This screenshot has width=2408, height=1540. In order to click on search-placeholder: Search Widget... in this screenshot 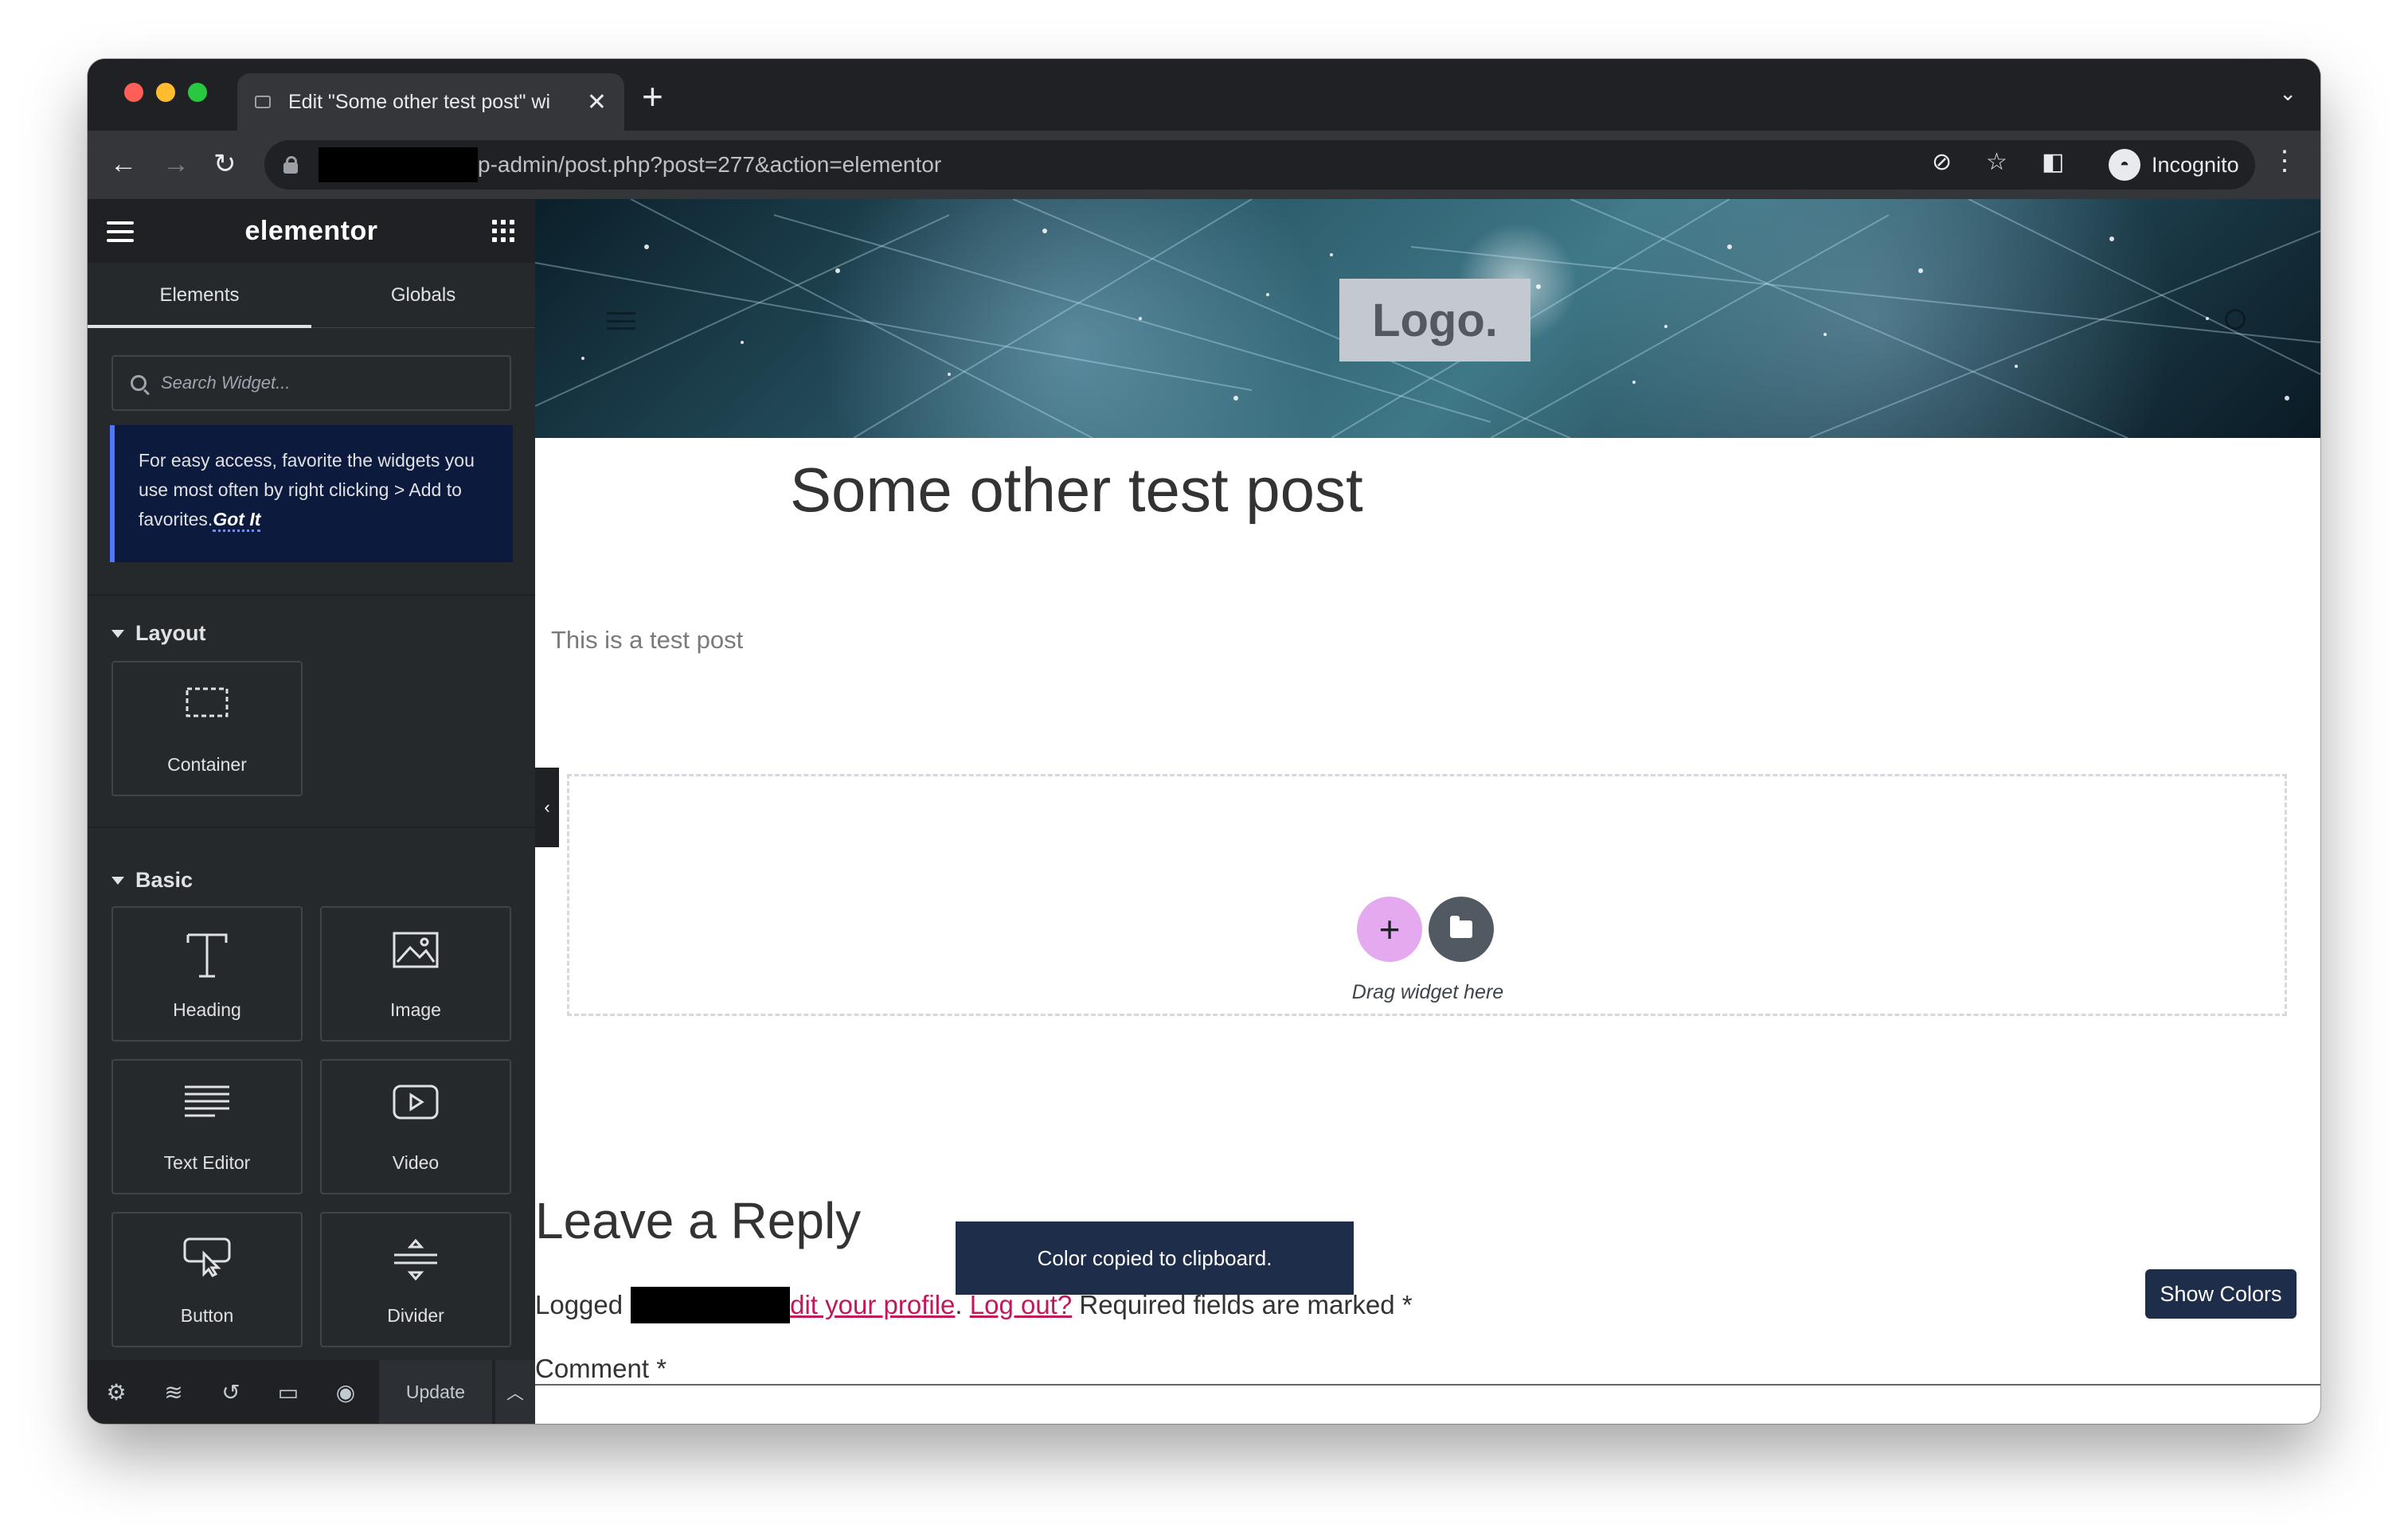, I will do `click(226, 383)`.